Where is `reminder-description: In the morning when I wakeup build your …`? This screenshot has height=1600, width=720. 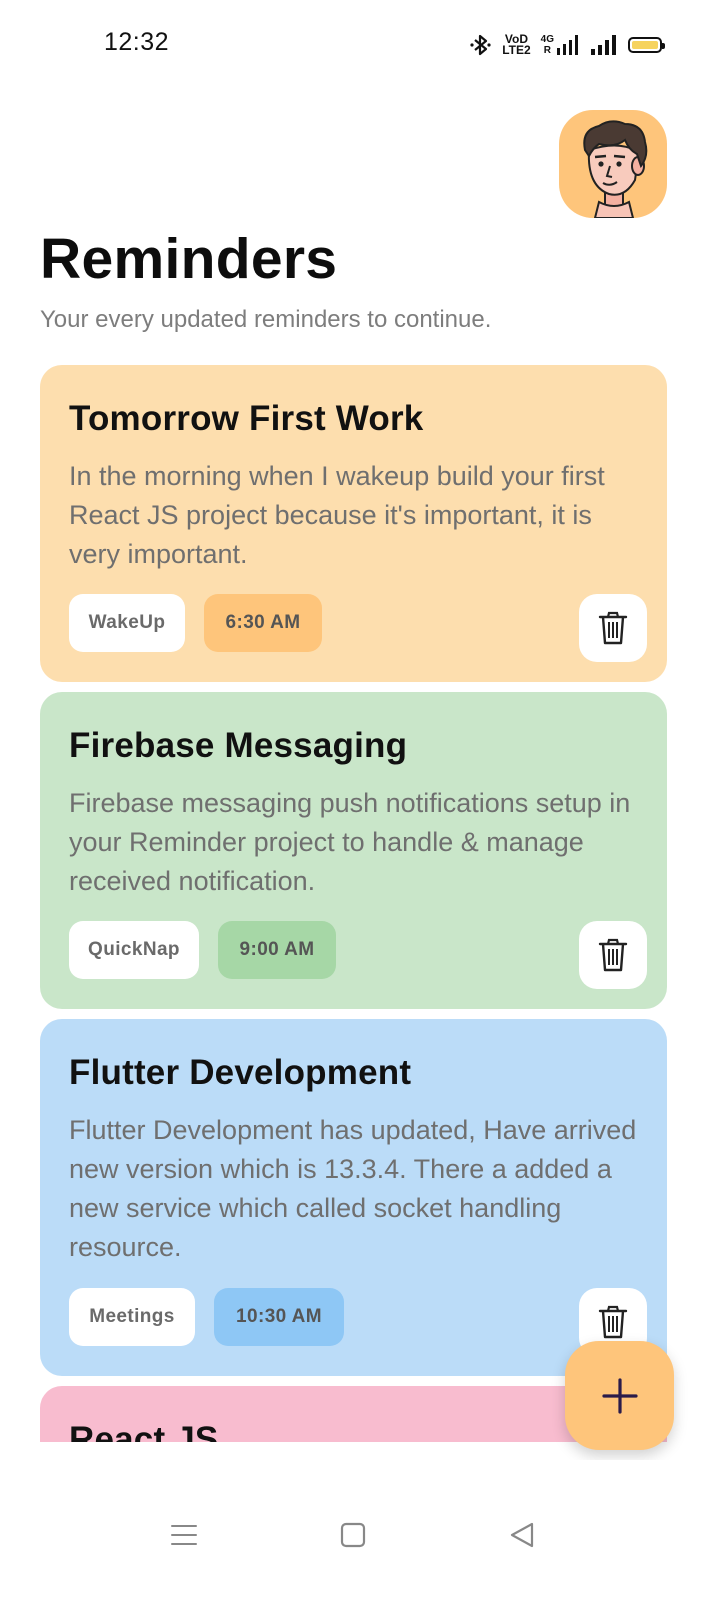 reminder-description: In the morning when I wakeup build your … is located at coordinates (337, 515).